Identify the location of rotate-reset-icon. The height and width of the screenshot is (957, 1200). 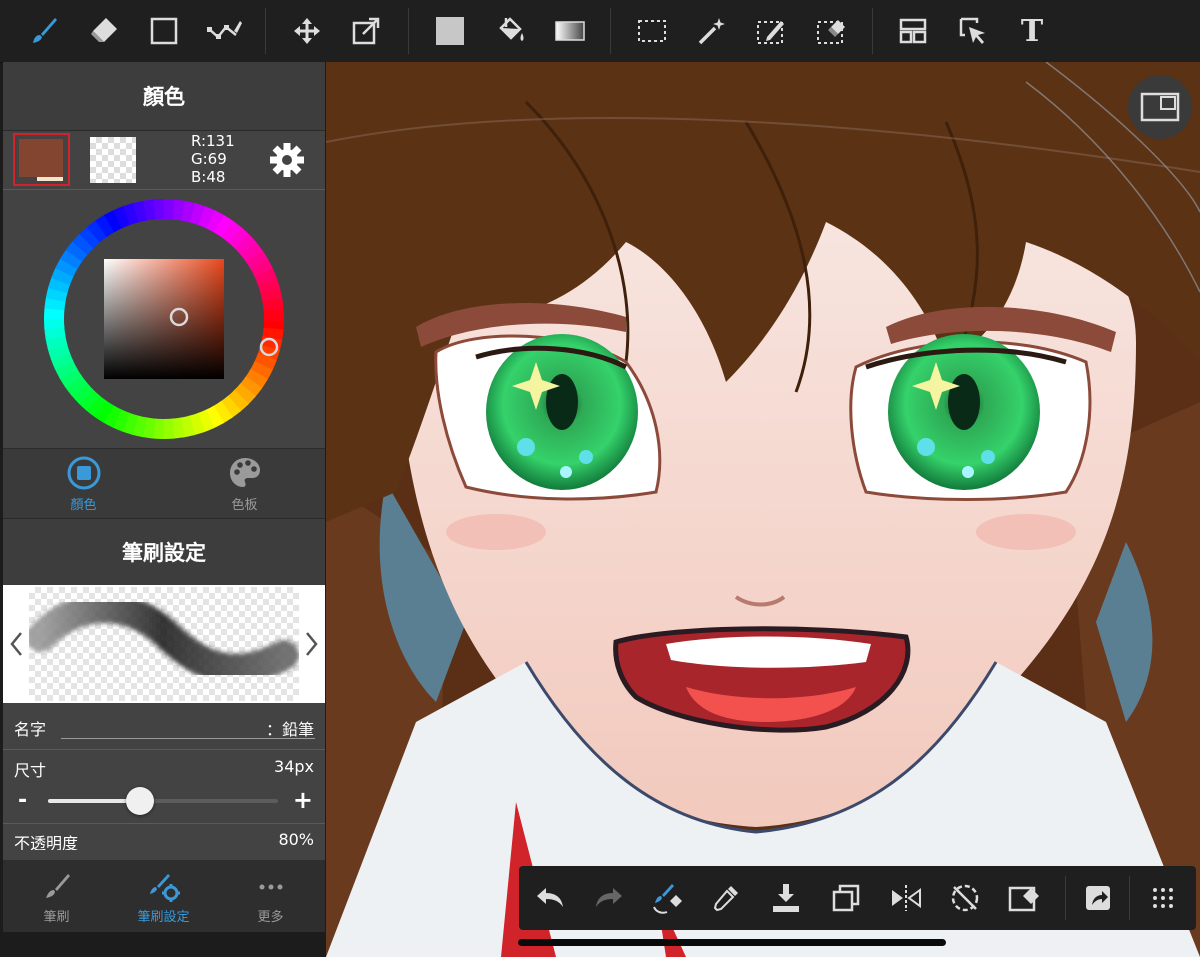
(965, 898).